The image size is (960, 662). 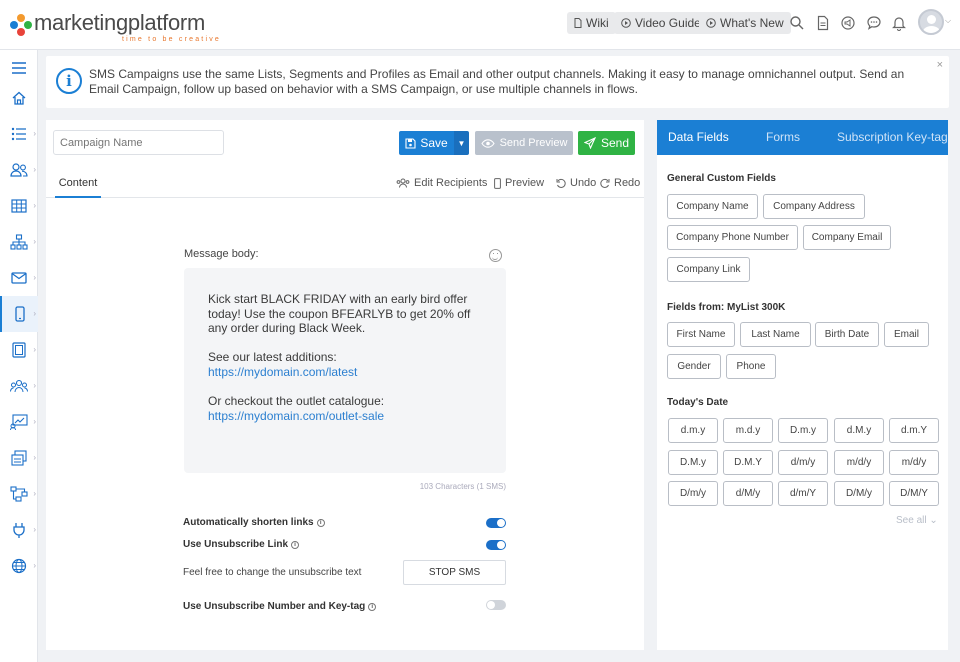 What do you see at coordinates (138, 142) in the screenshot?
I see `campaign-name-input` at bounding box center [138, 142].